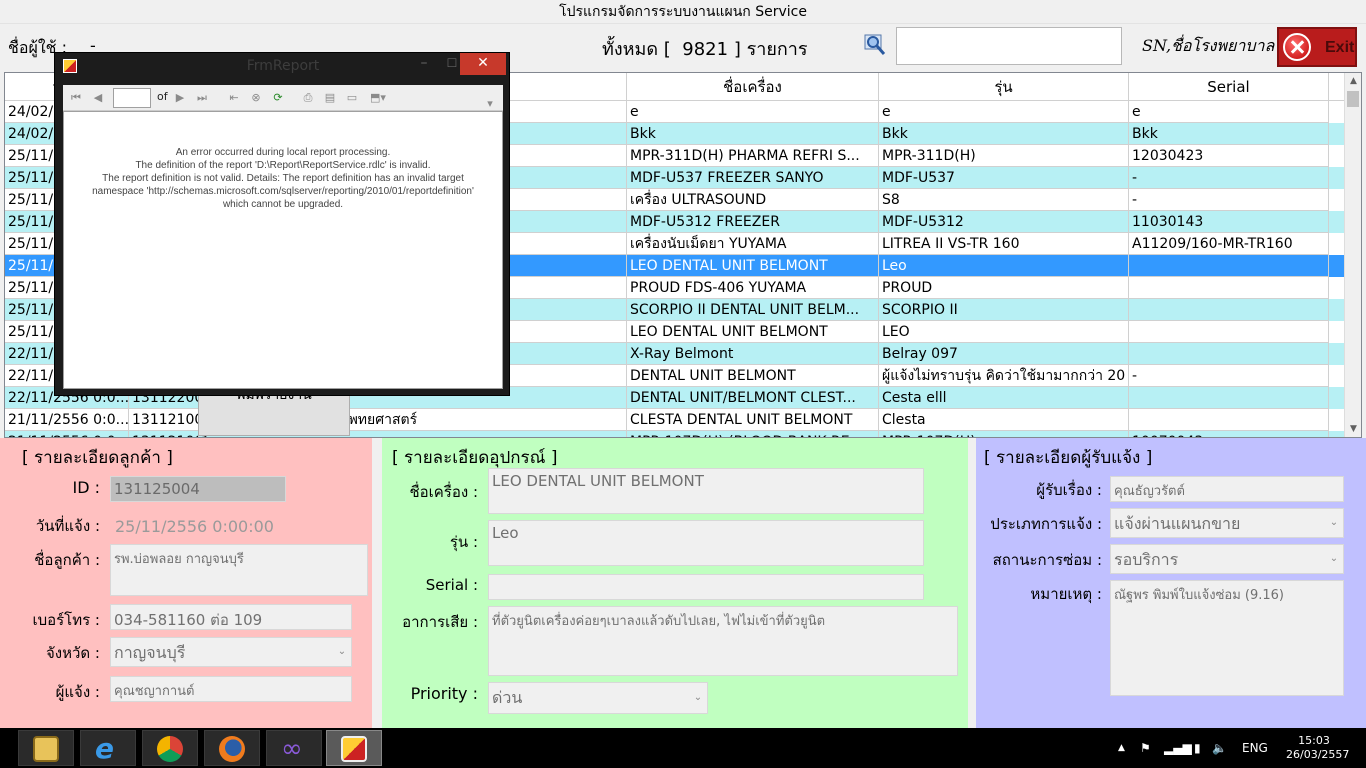 The width and height of the screenshot is (1366, 768). Describe the element at coordinates (76, 98) in the screenshot. I see `first-page-icon: ⏮` at that location.